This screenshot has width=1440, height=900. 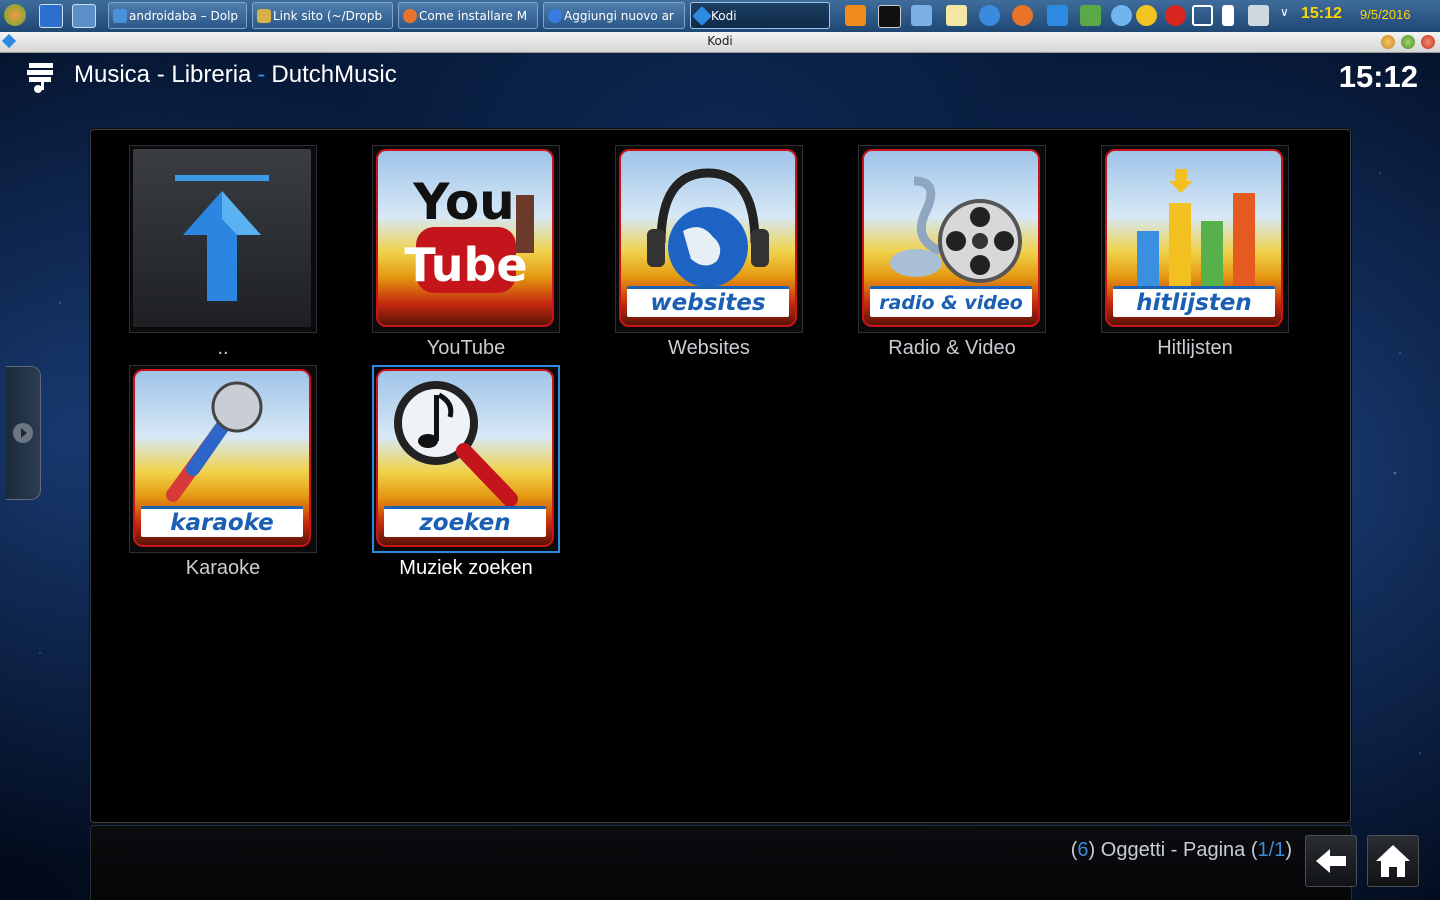 What do you see at coordinates (724, 16) in the screenshot?
I see `task-label: Kodi` at bounding box center [724, 16].